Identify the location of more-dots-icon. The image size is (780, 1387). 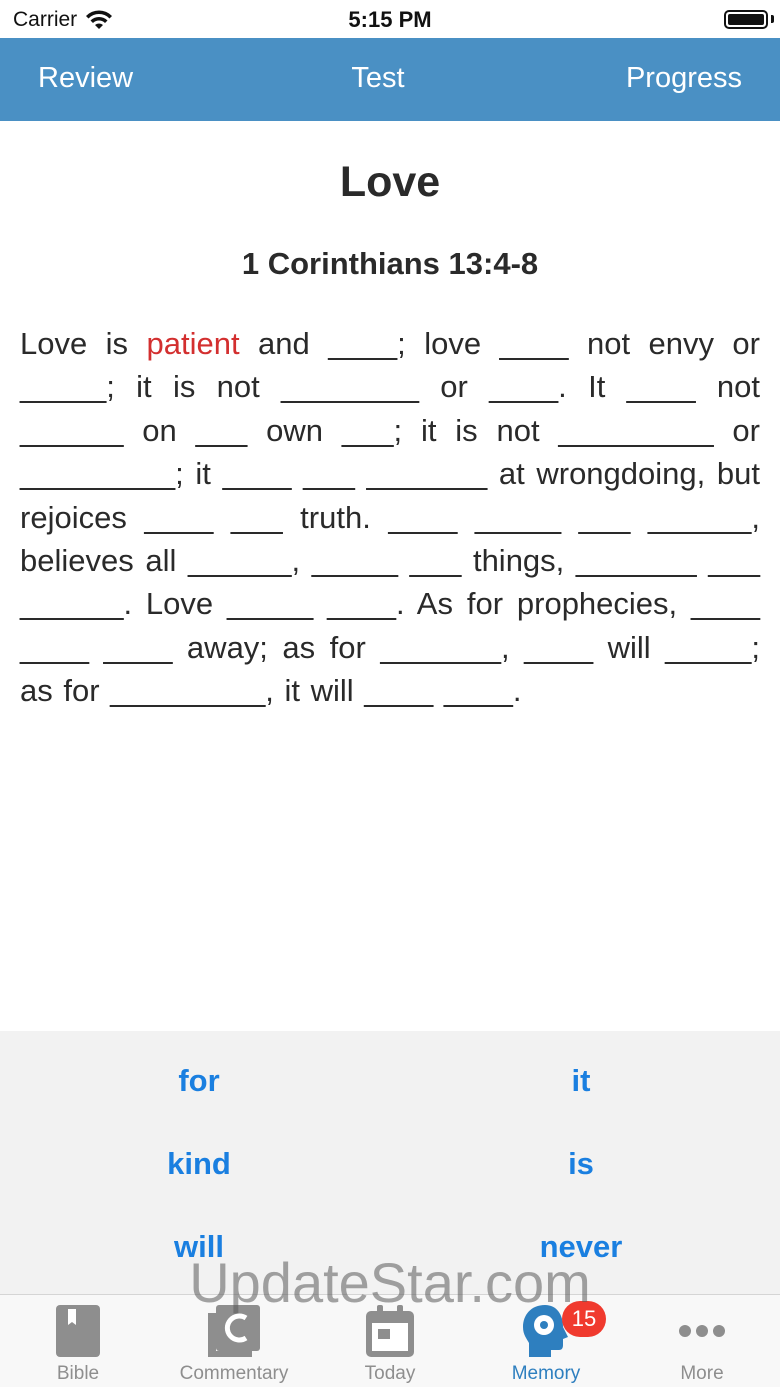
(702, 1331).